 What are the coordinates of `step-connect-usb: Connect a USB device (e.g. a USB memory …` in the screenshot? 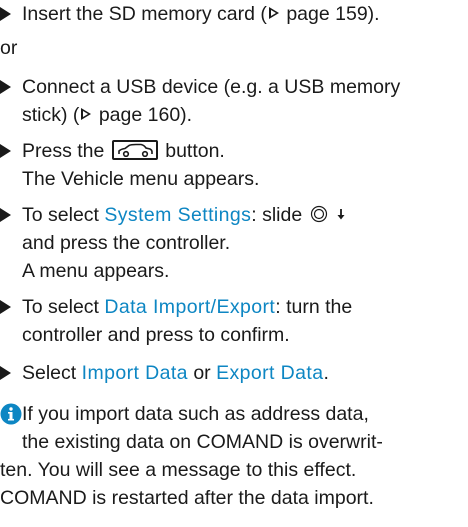 It's located at (233, 101).